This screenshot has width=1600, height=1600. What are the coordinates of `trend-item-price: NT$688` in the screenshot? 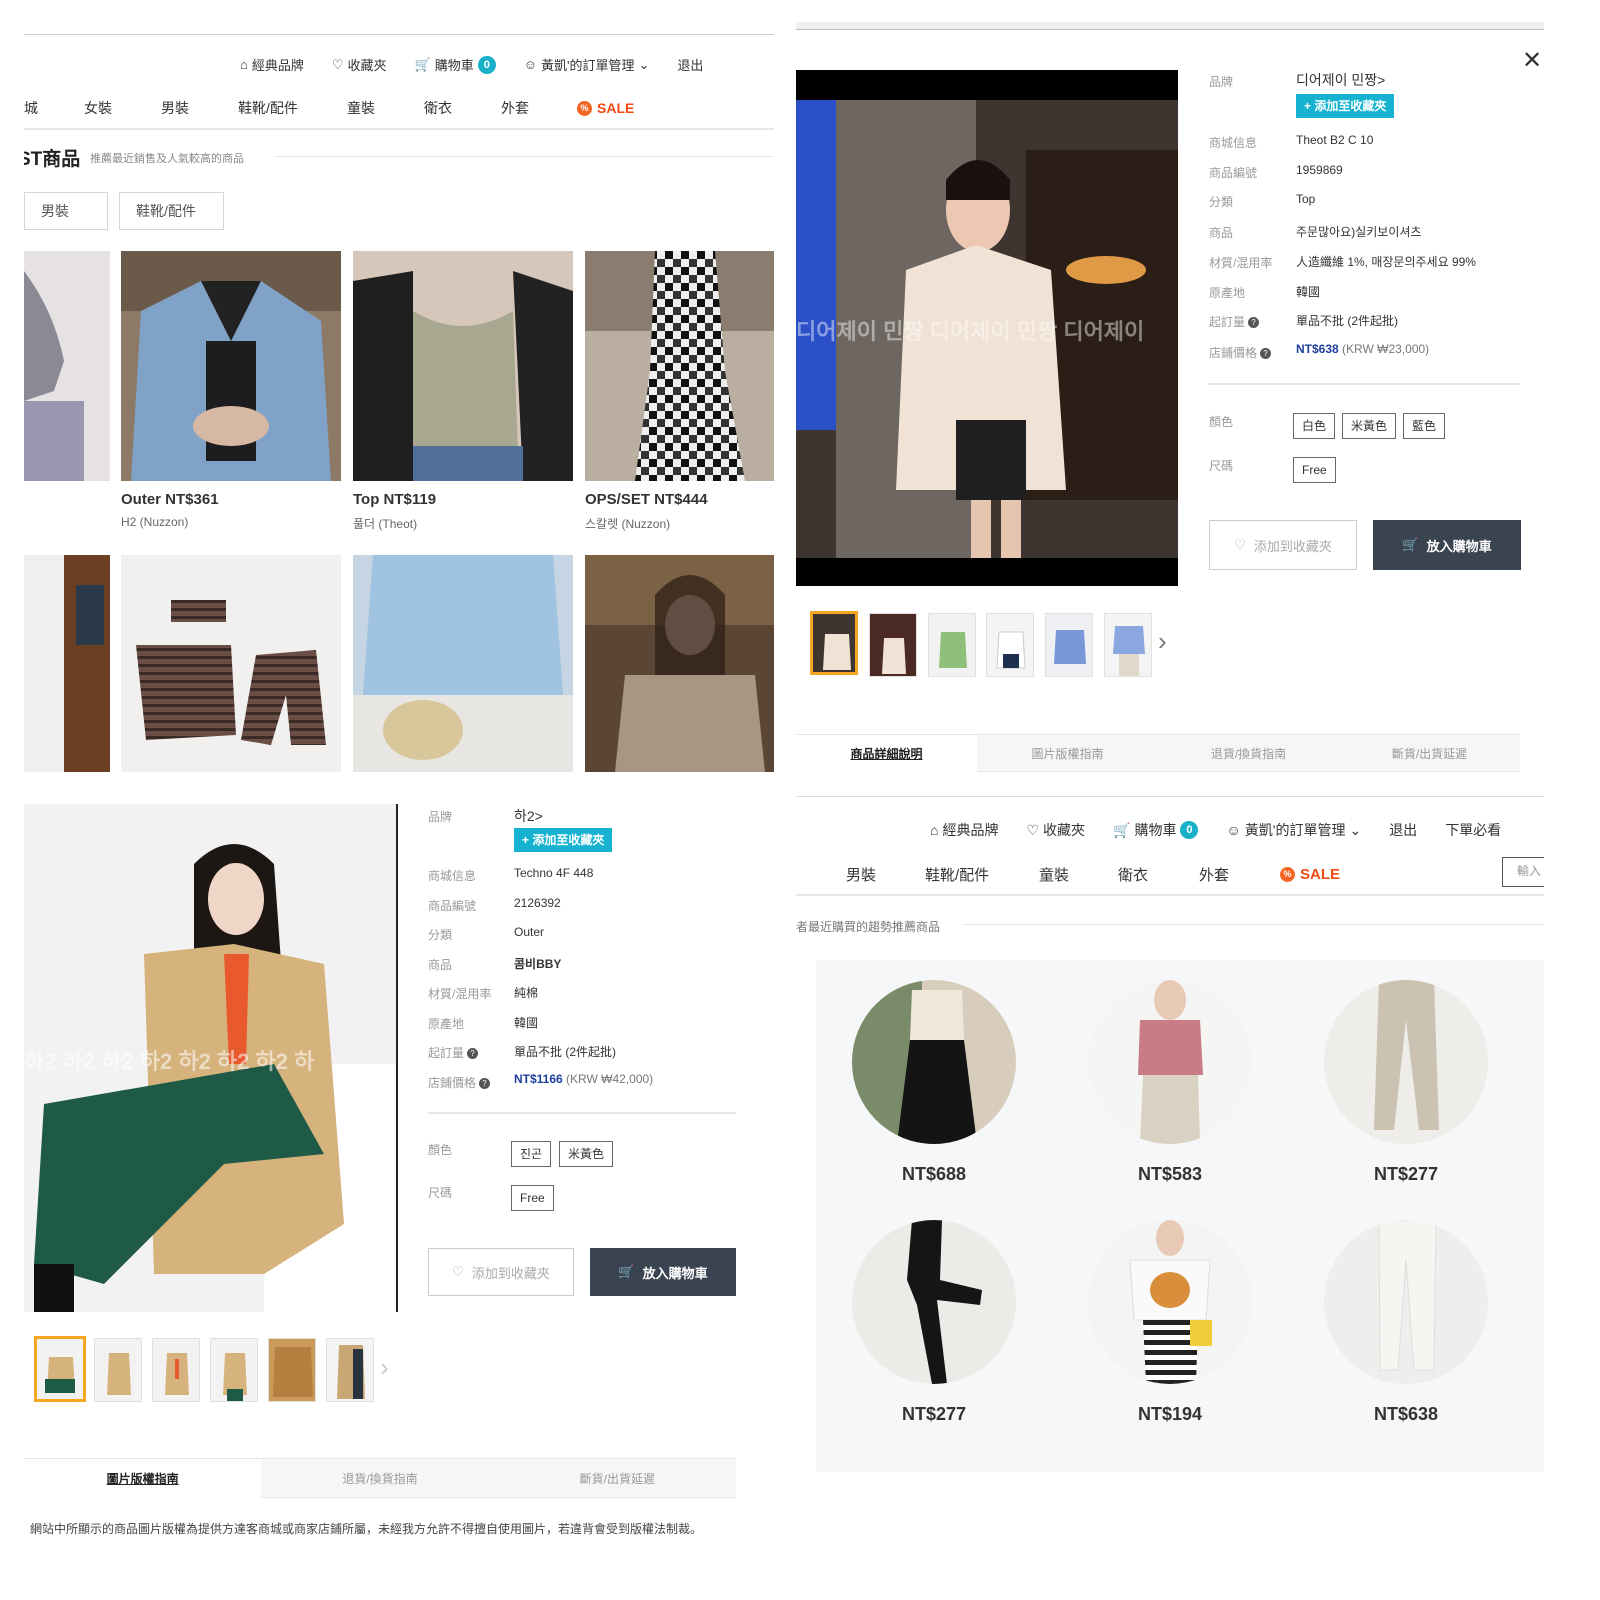 It's located at (934, 1174).